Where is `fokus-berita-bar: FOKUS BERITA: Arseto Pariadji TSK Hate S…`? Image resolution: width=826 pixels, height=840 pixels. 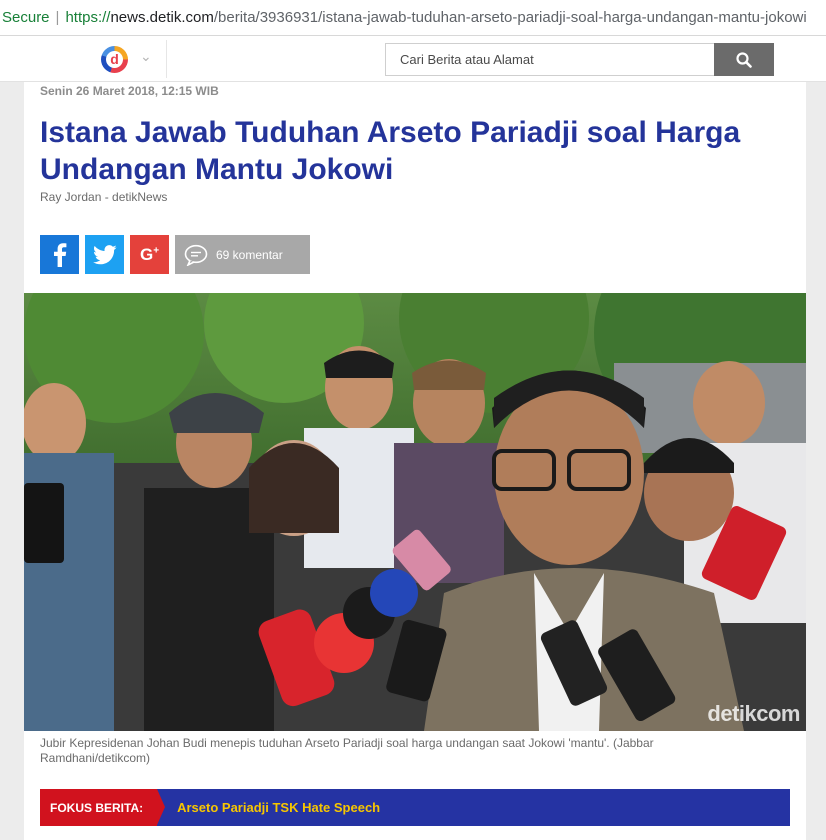
fokus-berita-bar: FOKUS BERITA: Arseto Pariadji TSK Hate S… is located at coordinates (415, 807).